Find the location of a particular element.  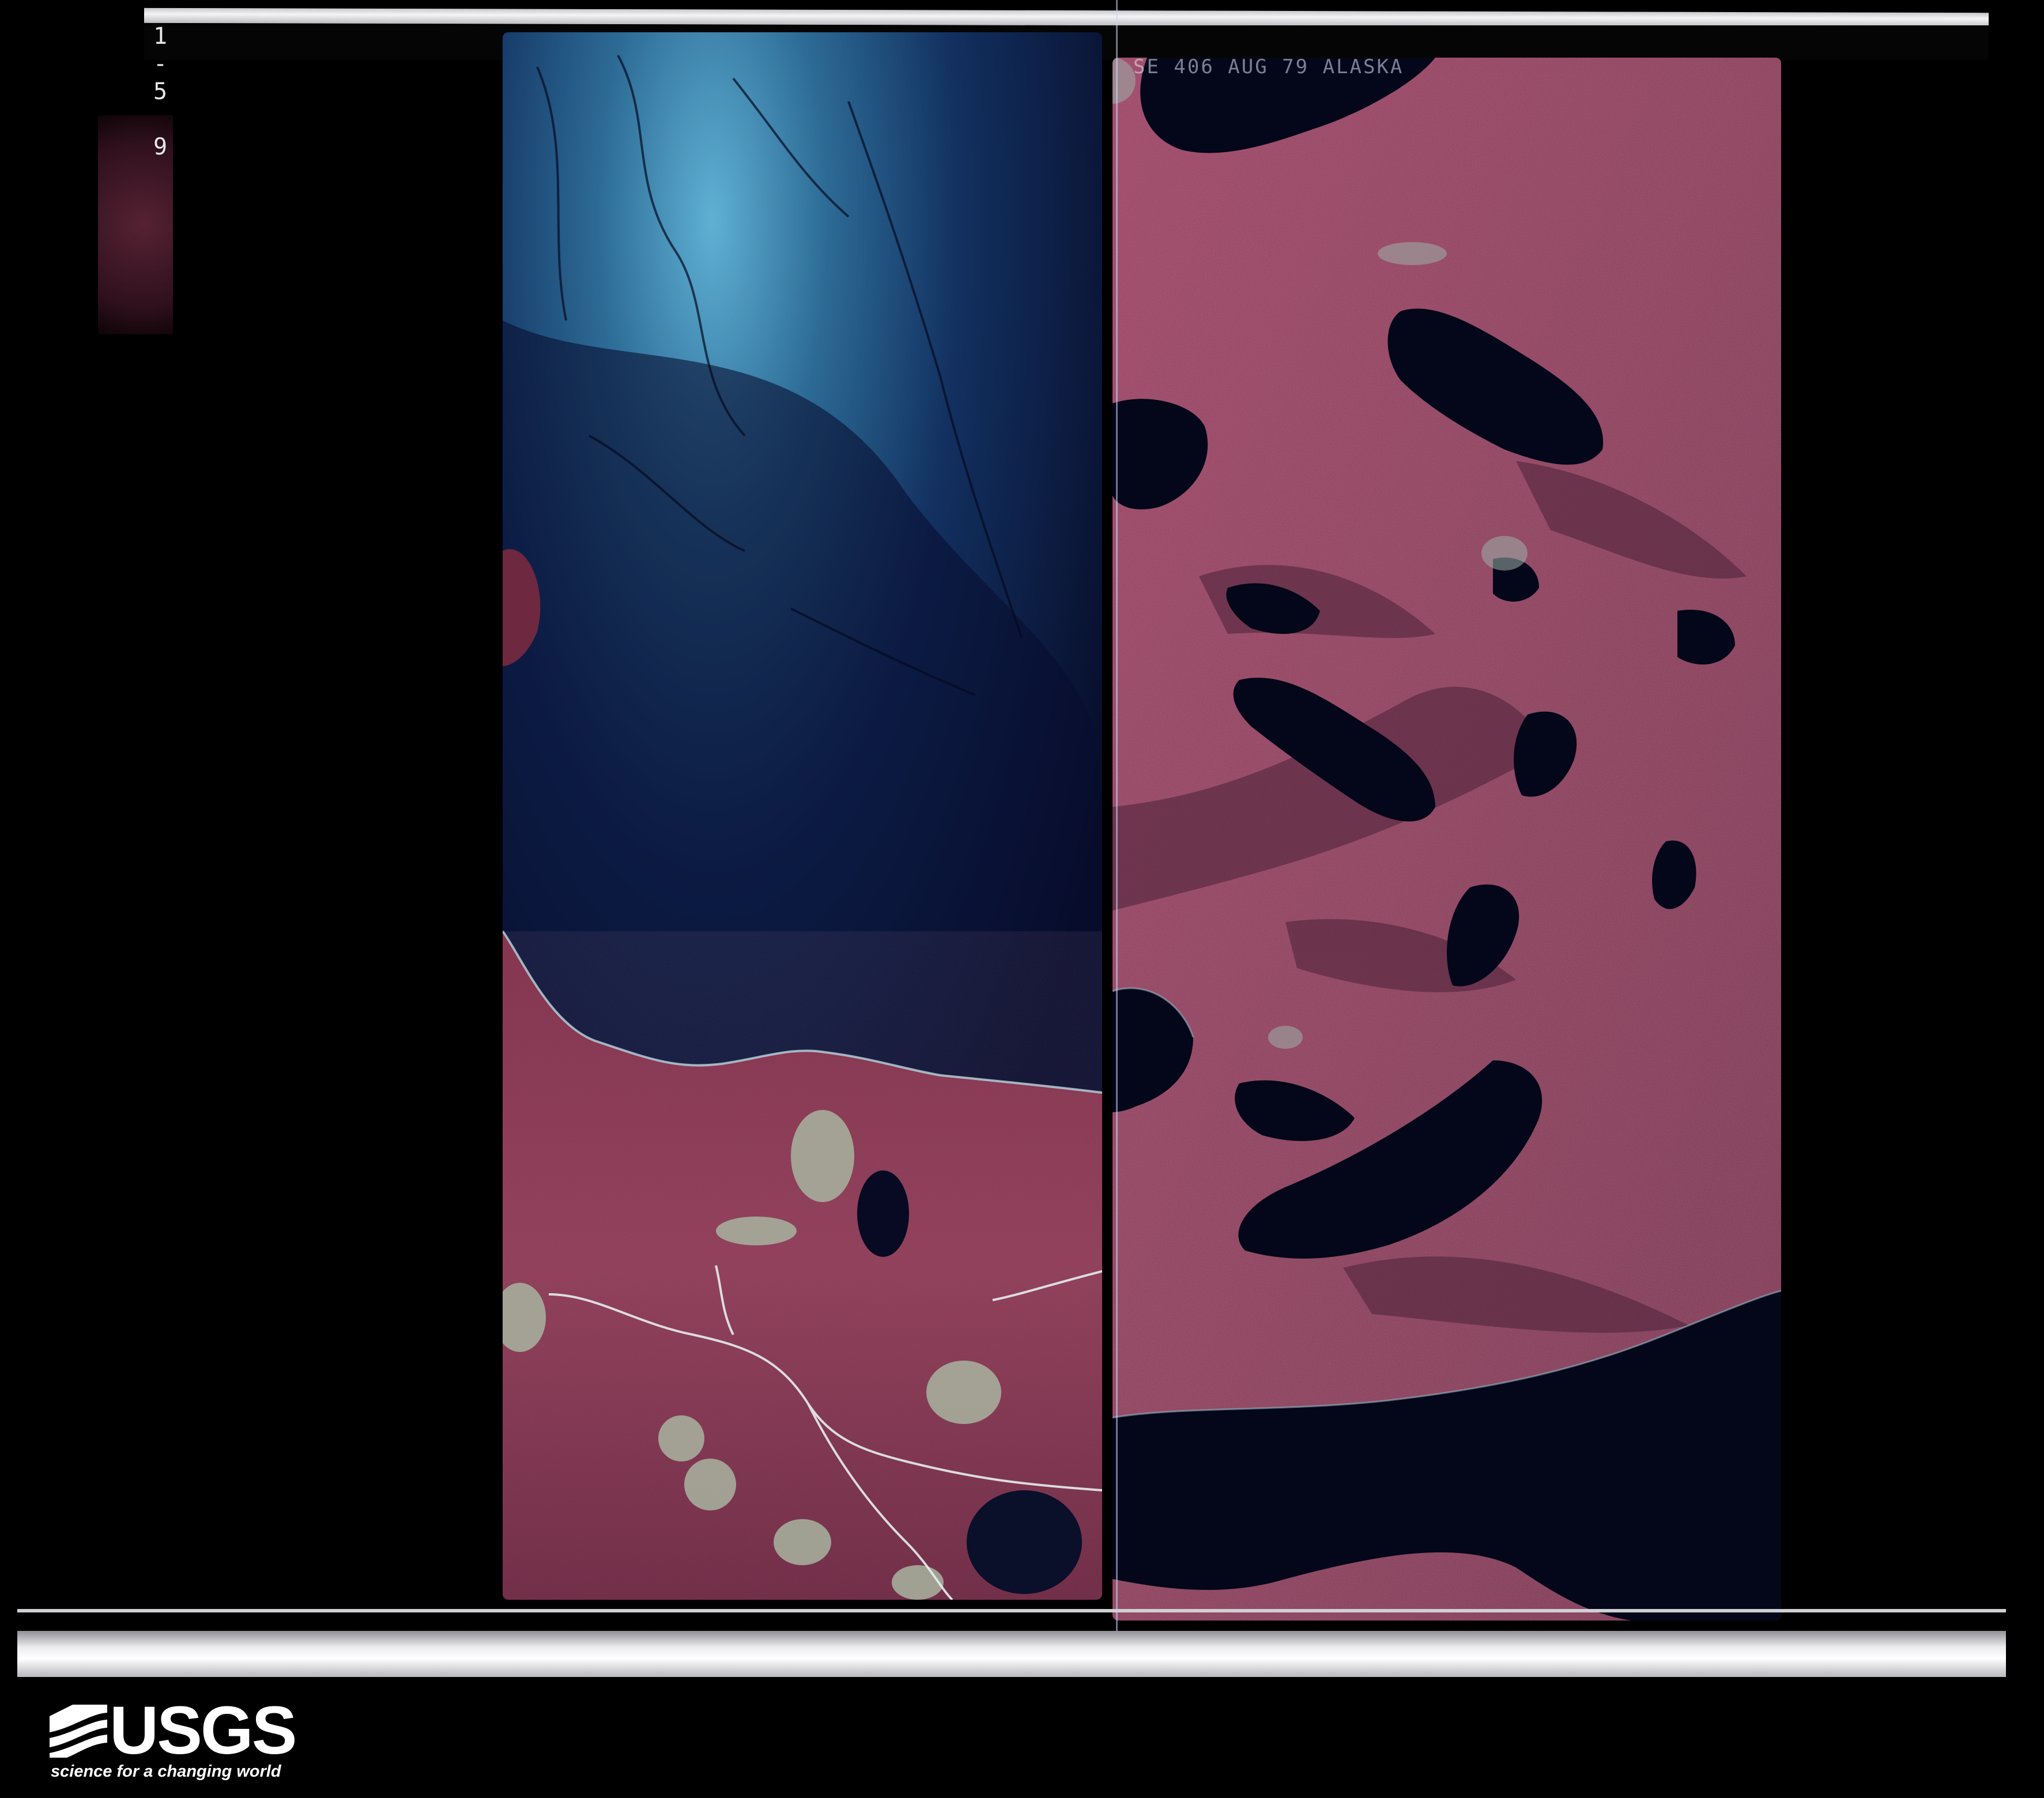

usgs-wave-mark-icon is located at coordinates (78, 1731).